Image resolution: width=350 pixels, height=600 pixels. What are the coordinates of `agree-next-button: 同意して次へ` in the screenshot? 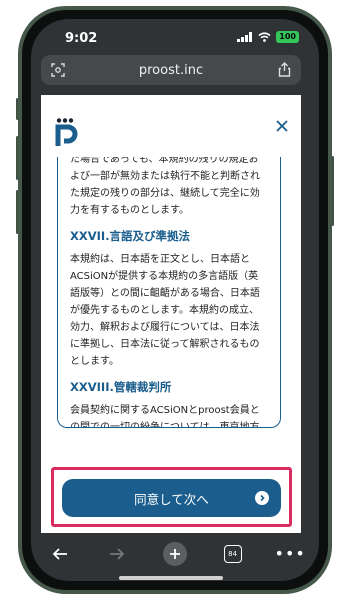 It's located at (171, 498).